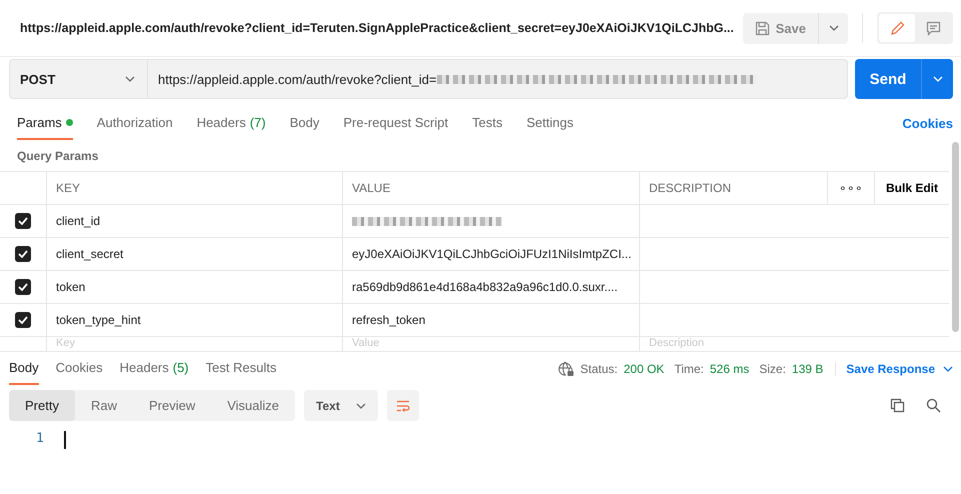 This screenshot has width=961, height=494. I want to click on status-label: Status:, so click(599, 369).